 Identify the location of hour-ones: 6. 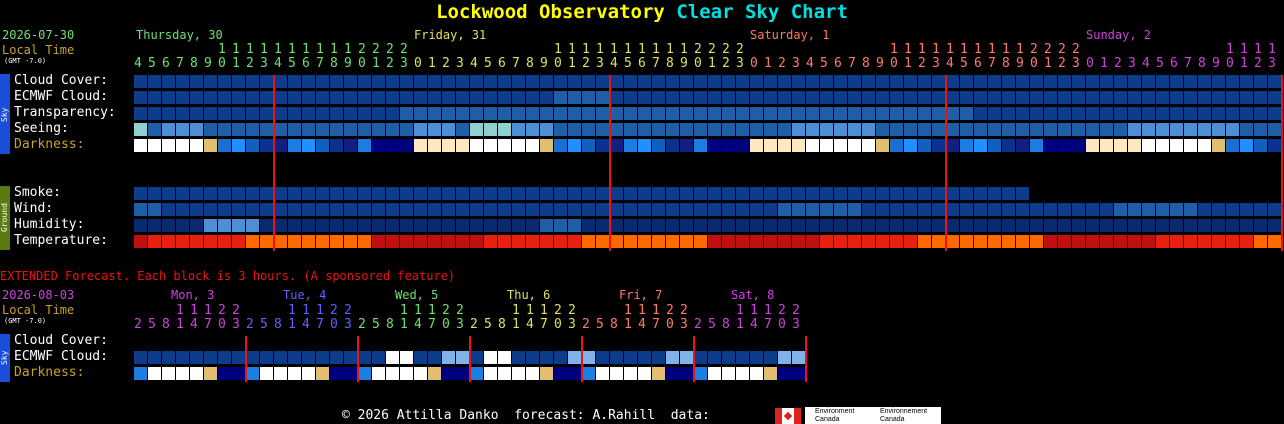
(642, 63).